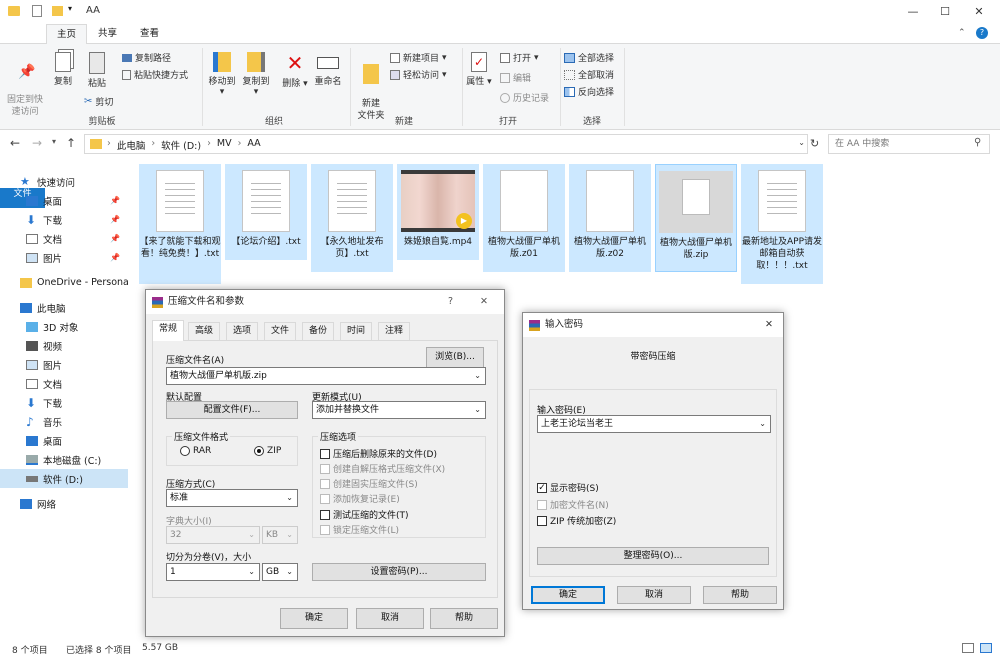 The width and height of the screenshot is (1000, 658). I want to click on recent-dropdown-icon: ▾, so click(54, 141).